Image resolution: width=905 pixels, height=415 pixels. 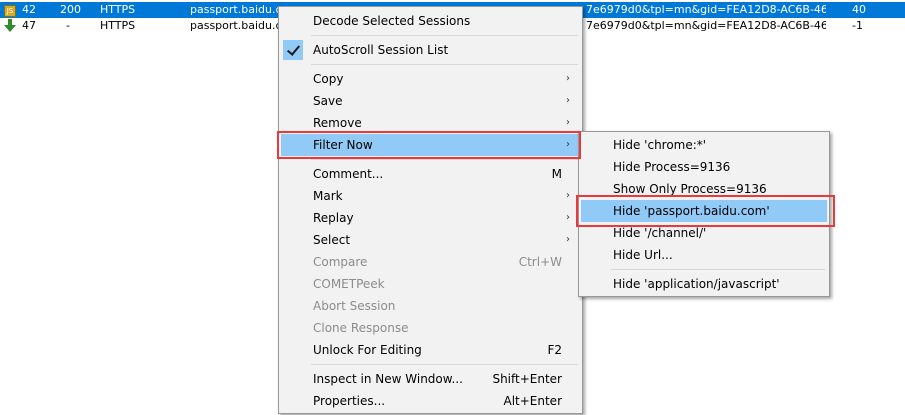 What do you see at coordinates (430, 21) in the screenshot?
I see `menu-item-decode-selected-sessions: Decode Selected Sessions` at bounding box center [430, 21].